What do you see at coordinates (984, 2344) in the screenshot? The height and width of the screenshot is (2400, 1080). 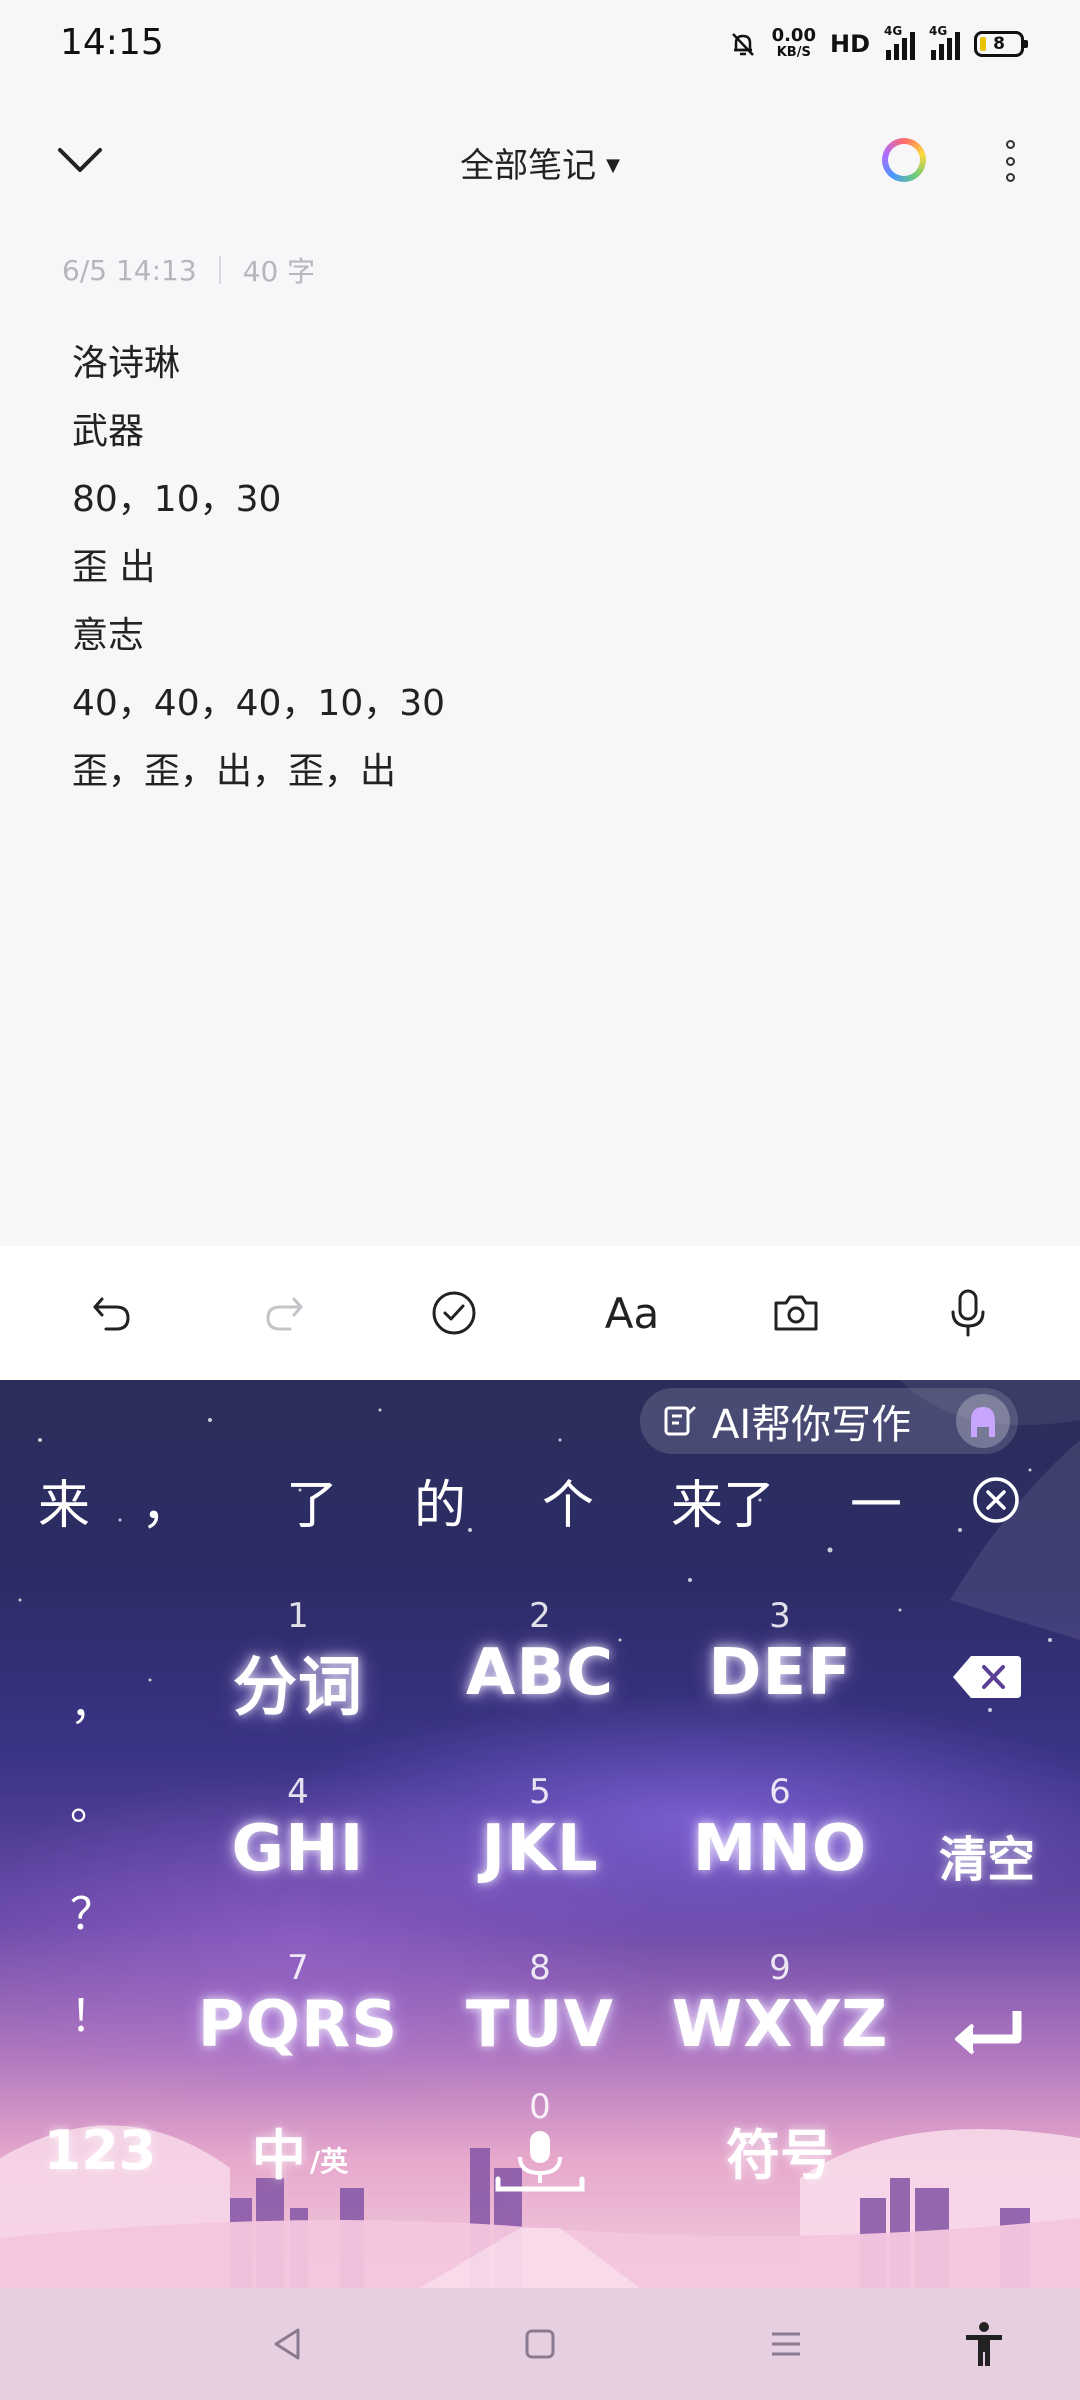 I see `accessibility-button` at bounding box center [984, 2344].